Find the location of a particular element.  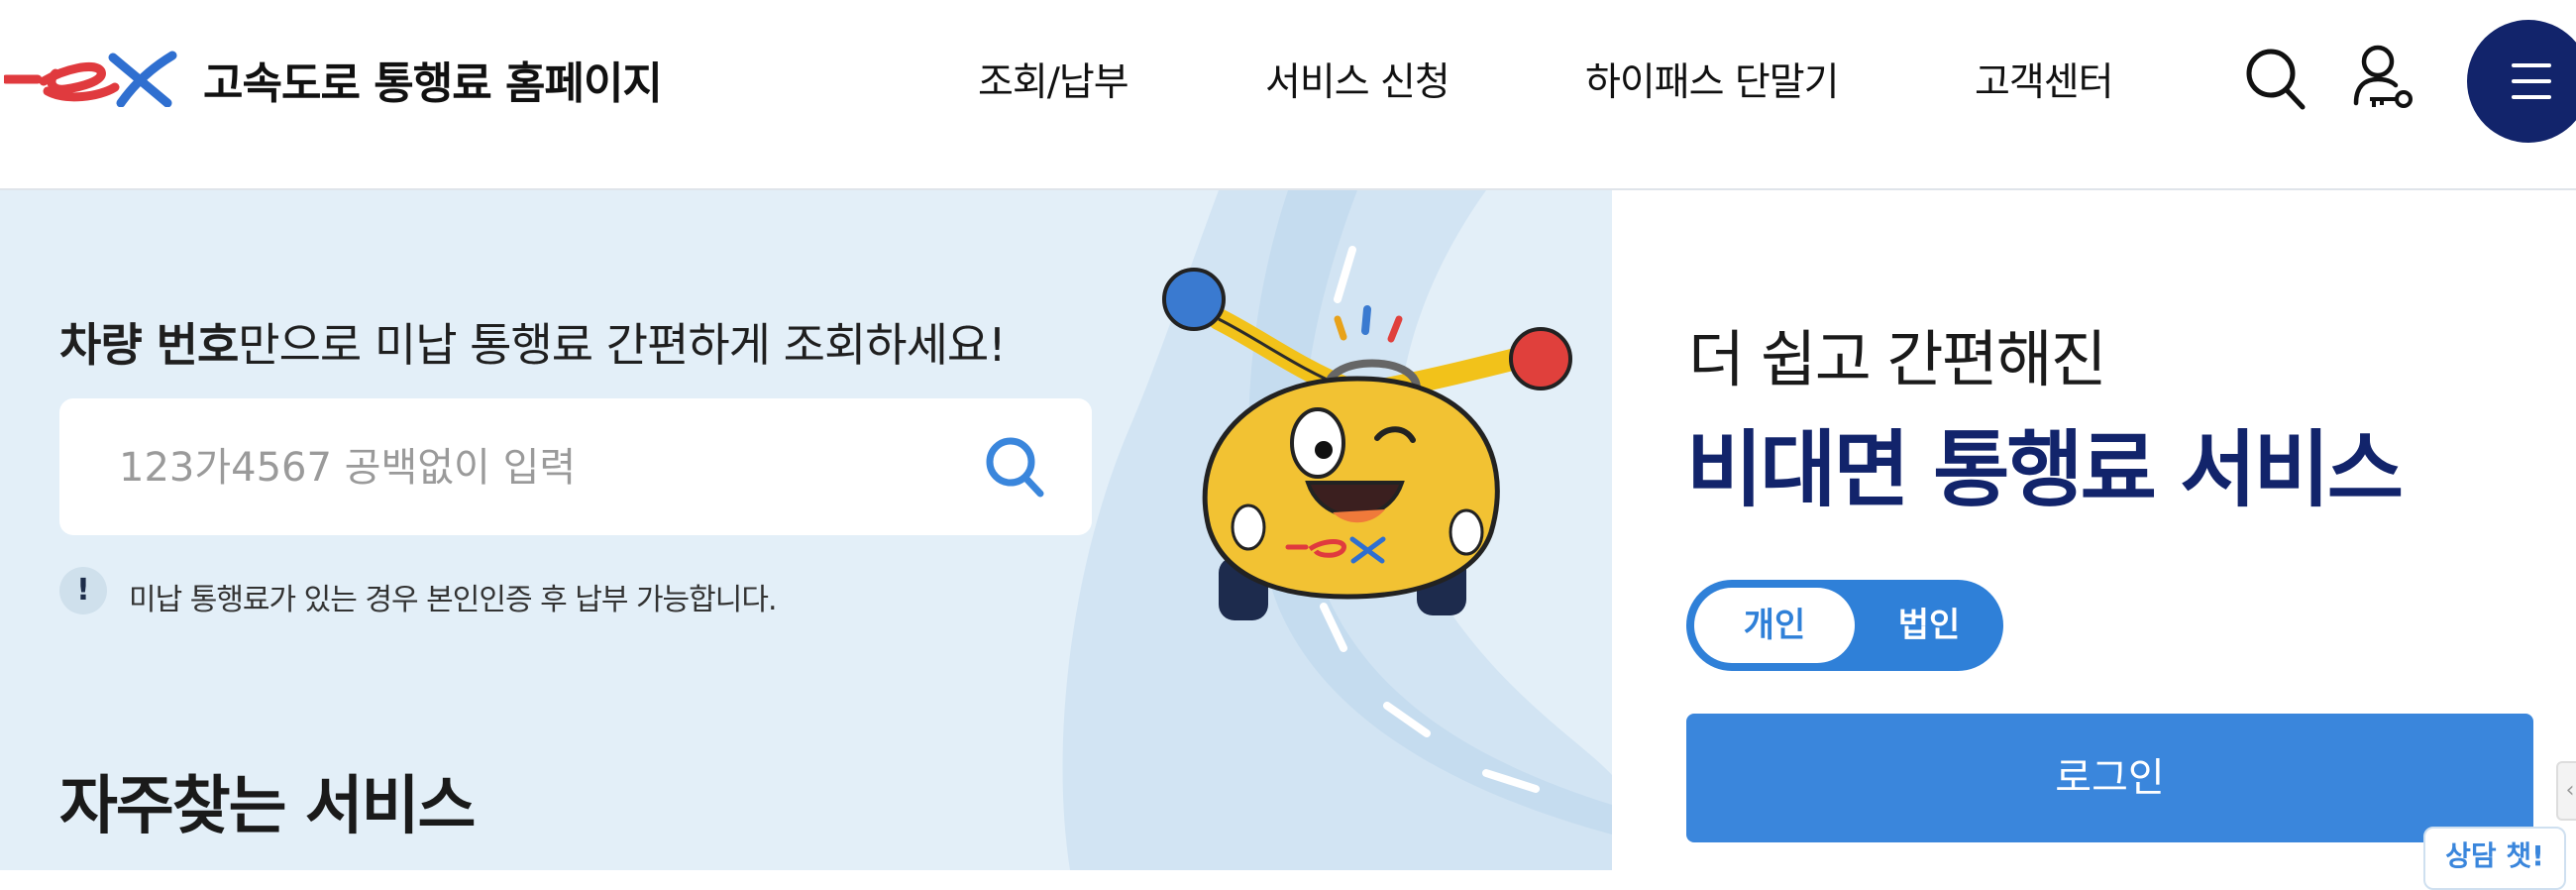

panel-title: 비대면 통행료 서비스 is located at coordinates (2045, 469).